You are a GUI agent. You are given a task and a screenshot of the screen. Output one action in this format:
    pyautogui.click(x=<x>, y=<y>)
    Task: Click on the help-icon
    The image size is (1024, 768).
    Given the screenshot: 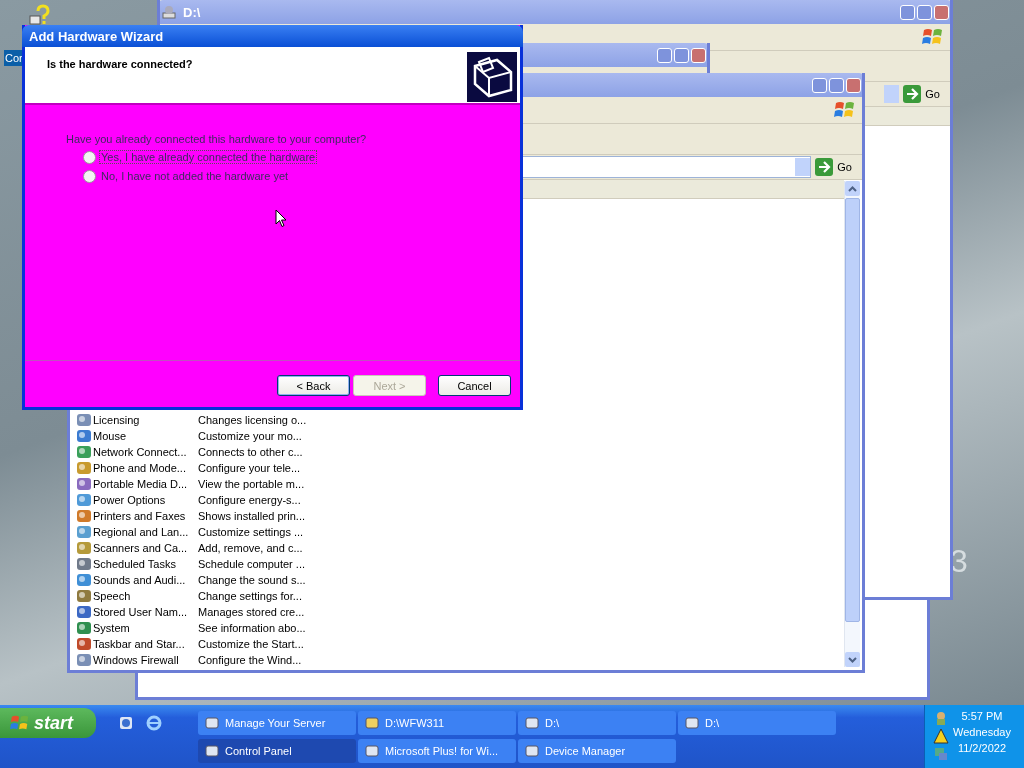 What is the action you would take?
    pyautogui.click(x=40, y=16)
    